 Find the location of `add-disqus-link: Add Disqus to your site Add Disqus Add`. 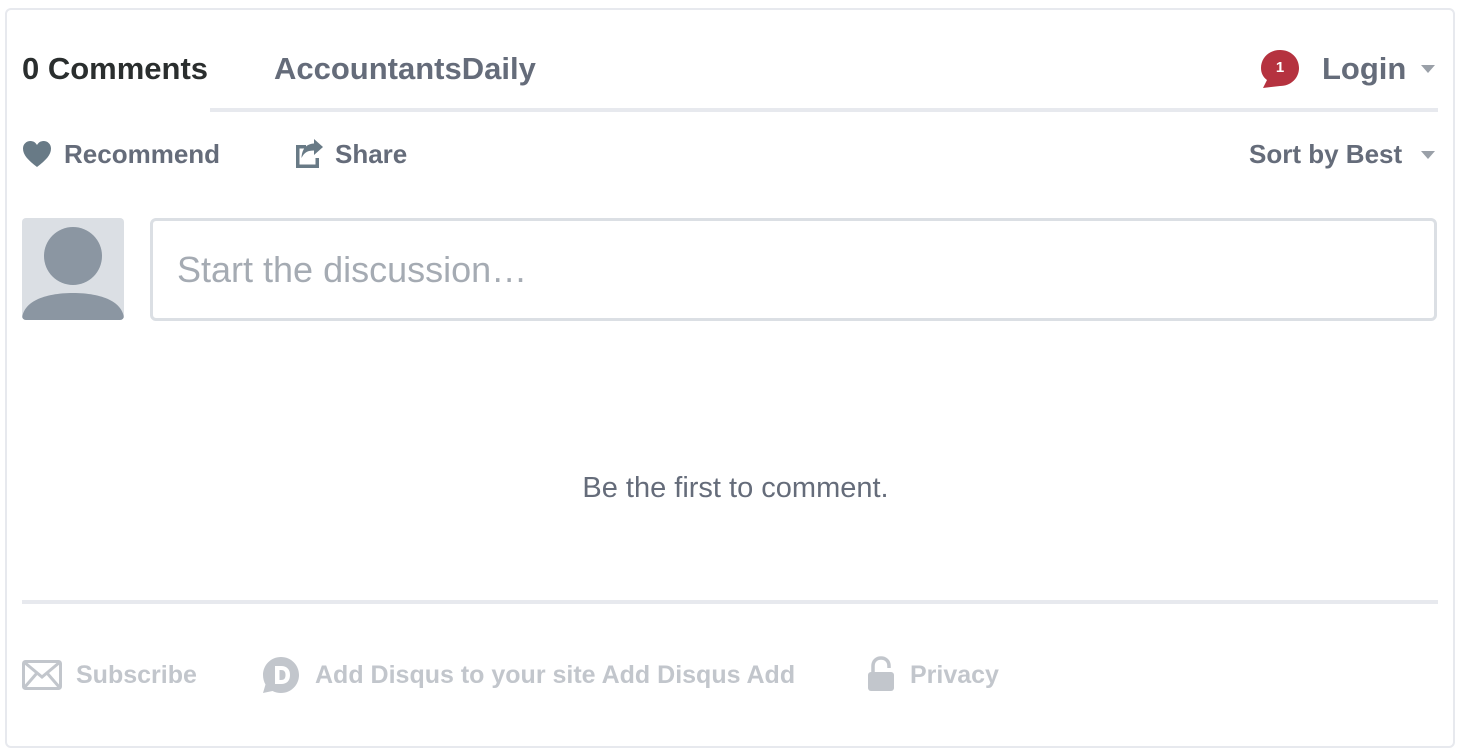

add-disqus-link: Add Disqus to your site Add Disqus Add is located at coordinates (555, 675).